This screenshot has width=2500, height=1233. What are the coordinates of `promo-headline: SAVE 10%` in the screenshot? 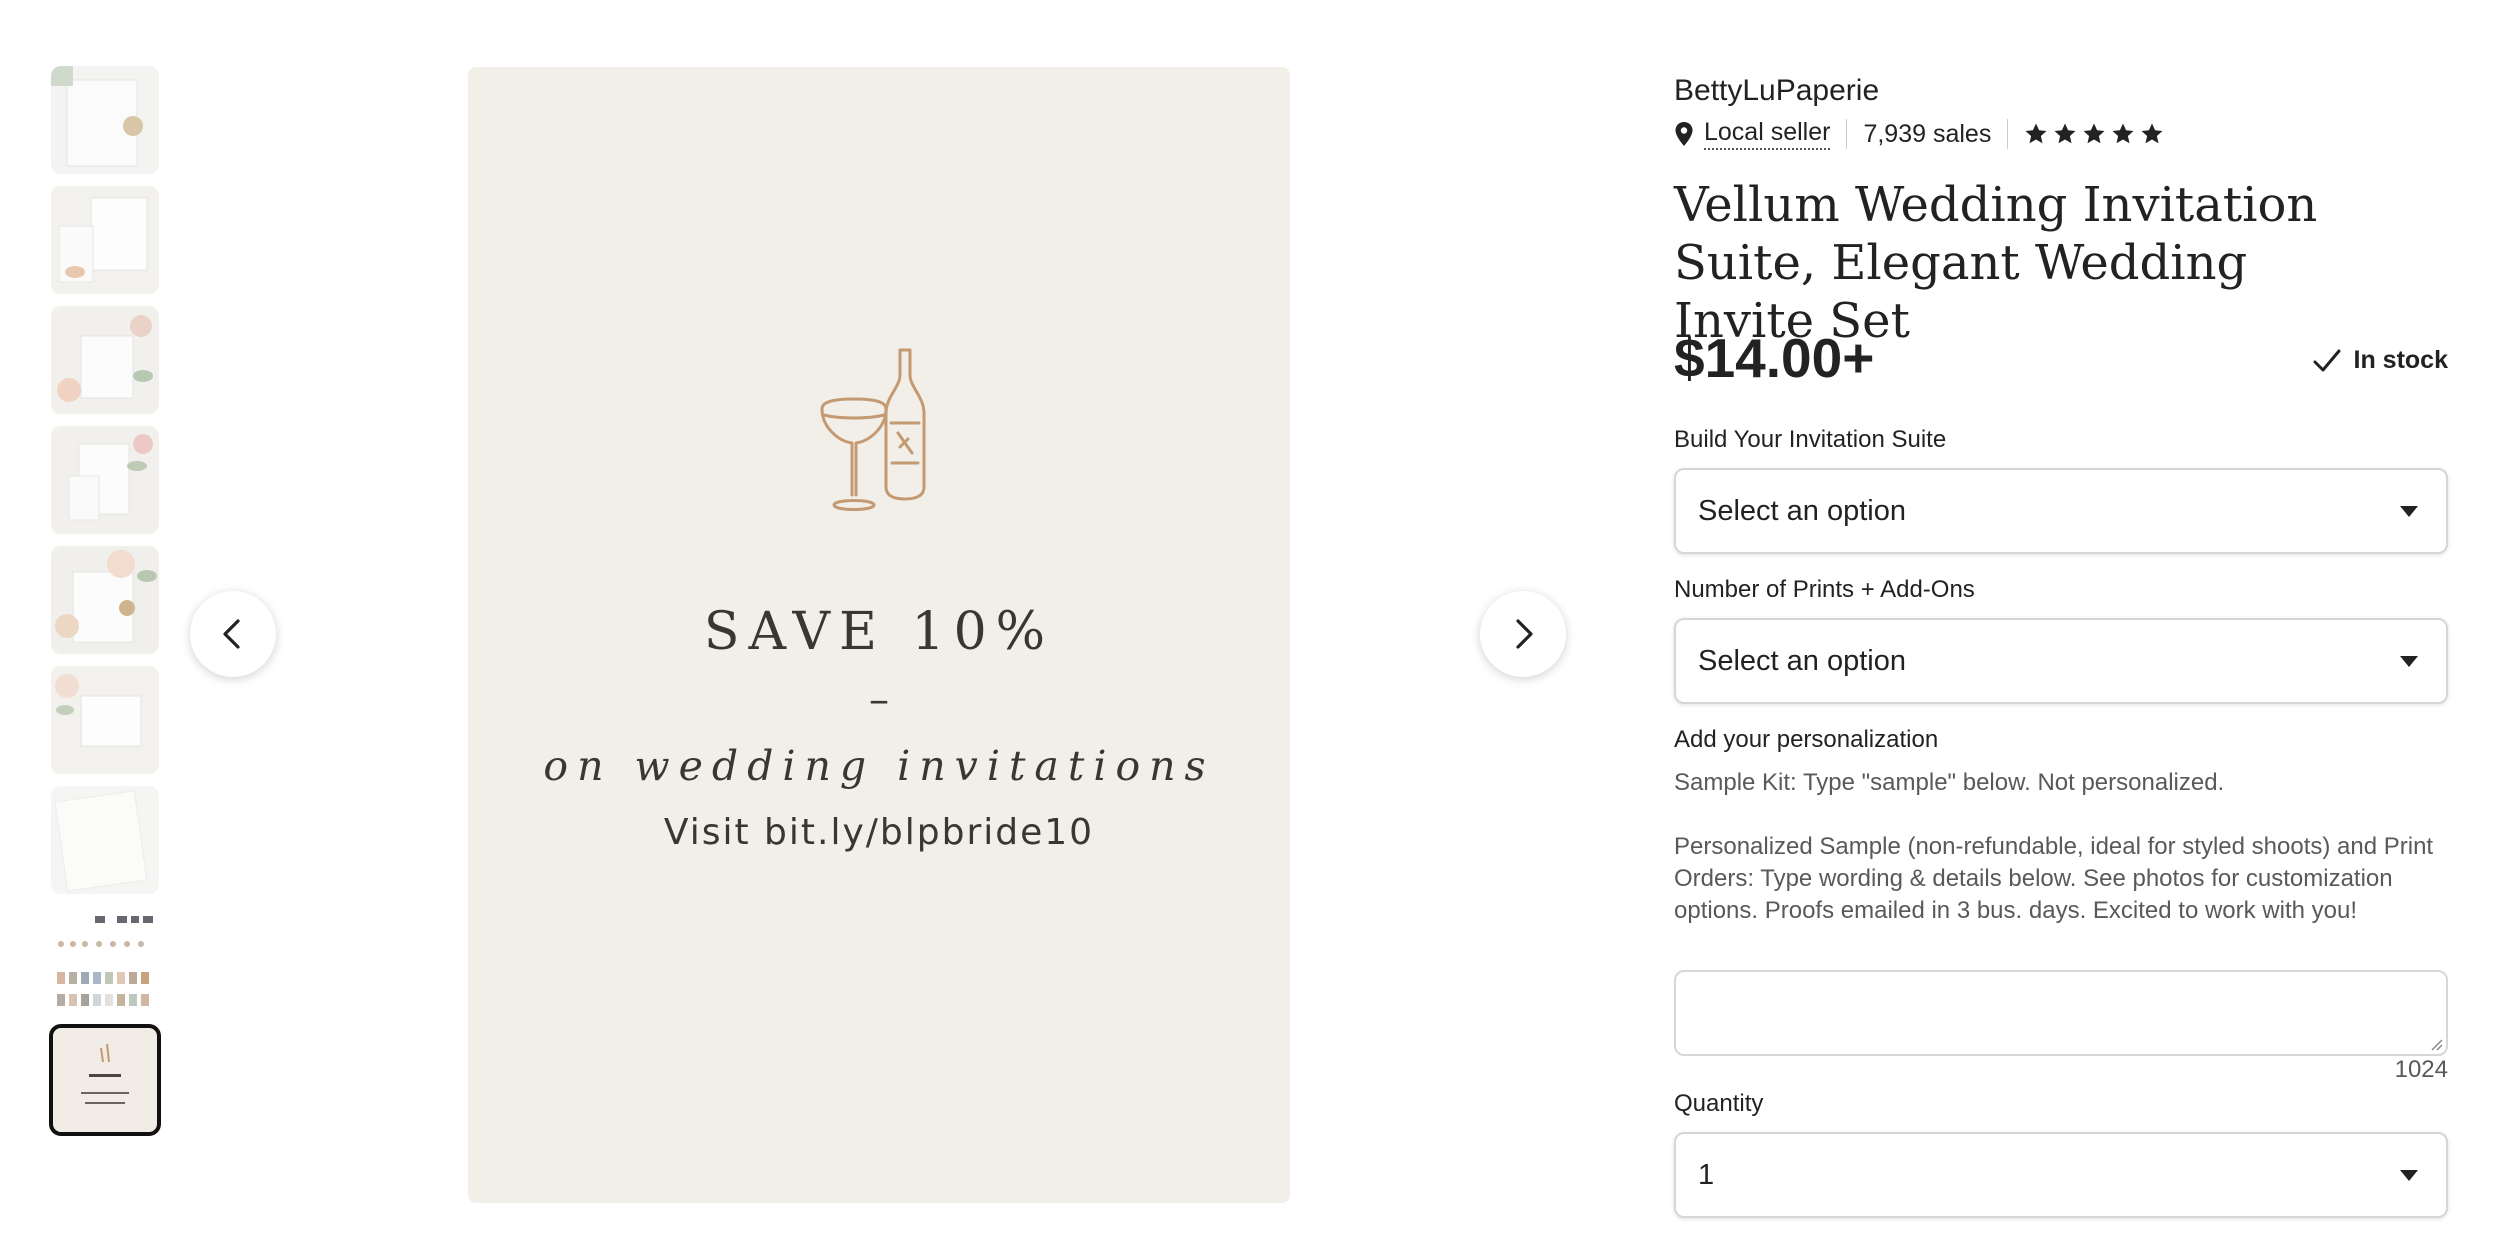 It's located at (879, 632).